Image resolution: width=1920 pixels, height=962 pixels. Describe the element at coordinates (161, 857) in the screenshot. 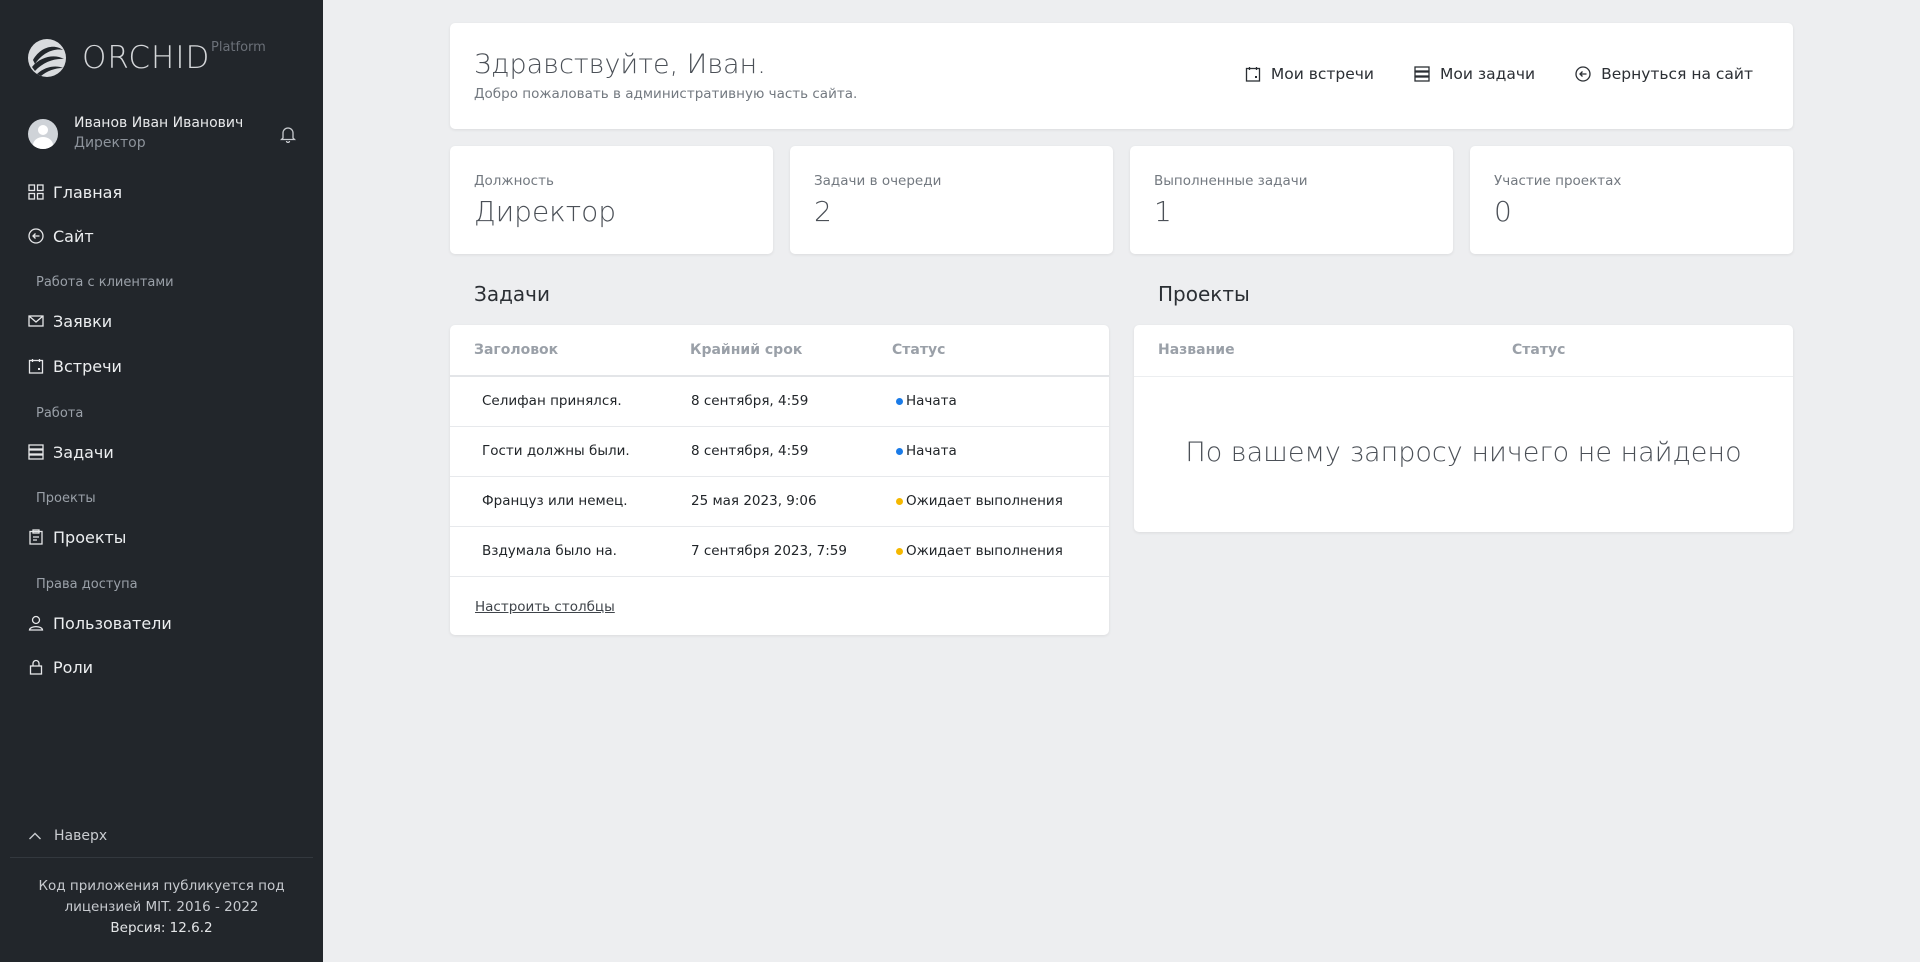

I see `sidebar-divider` at that location.